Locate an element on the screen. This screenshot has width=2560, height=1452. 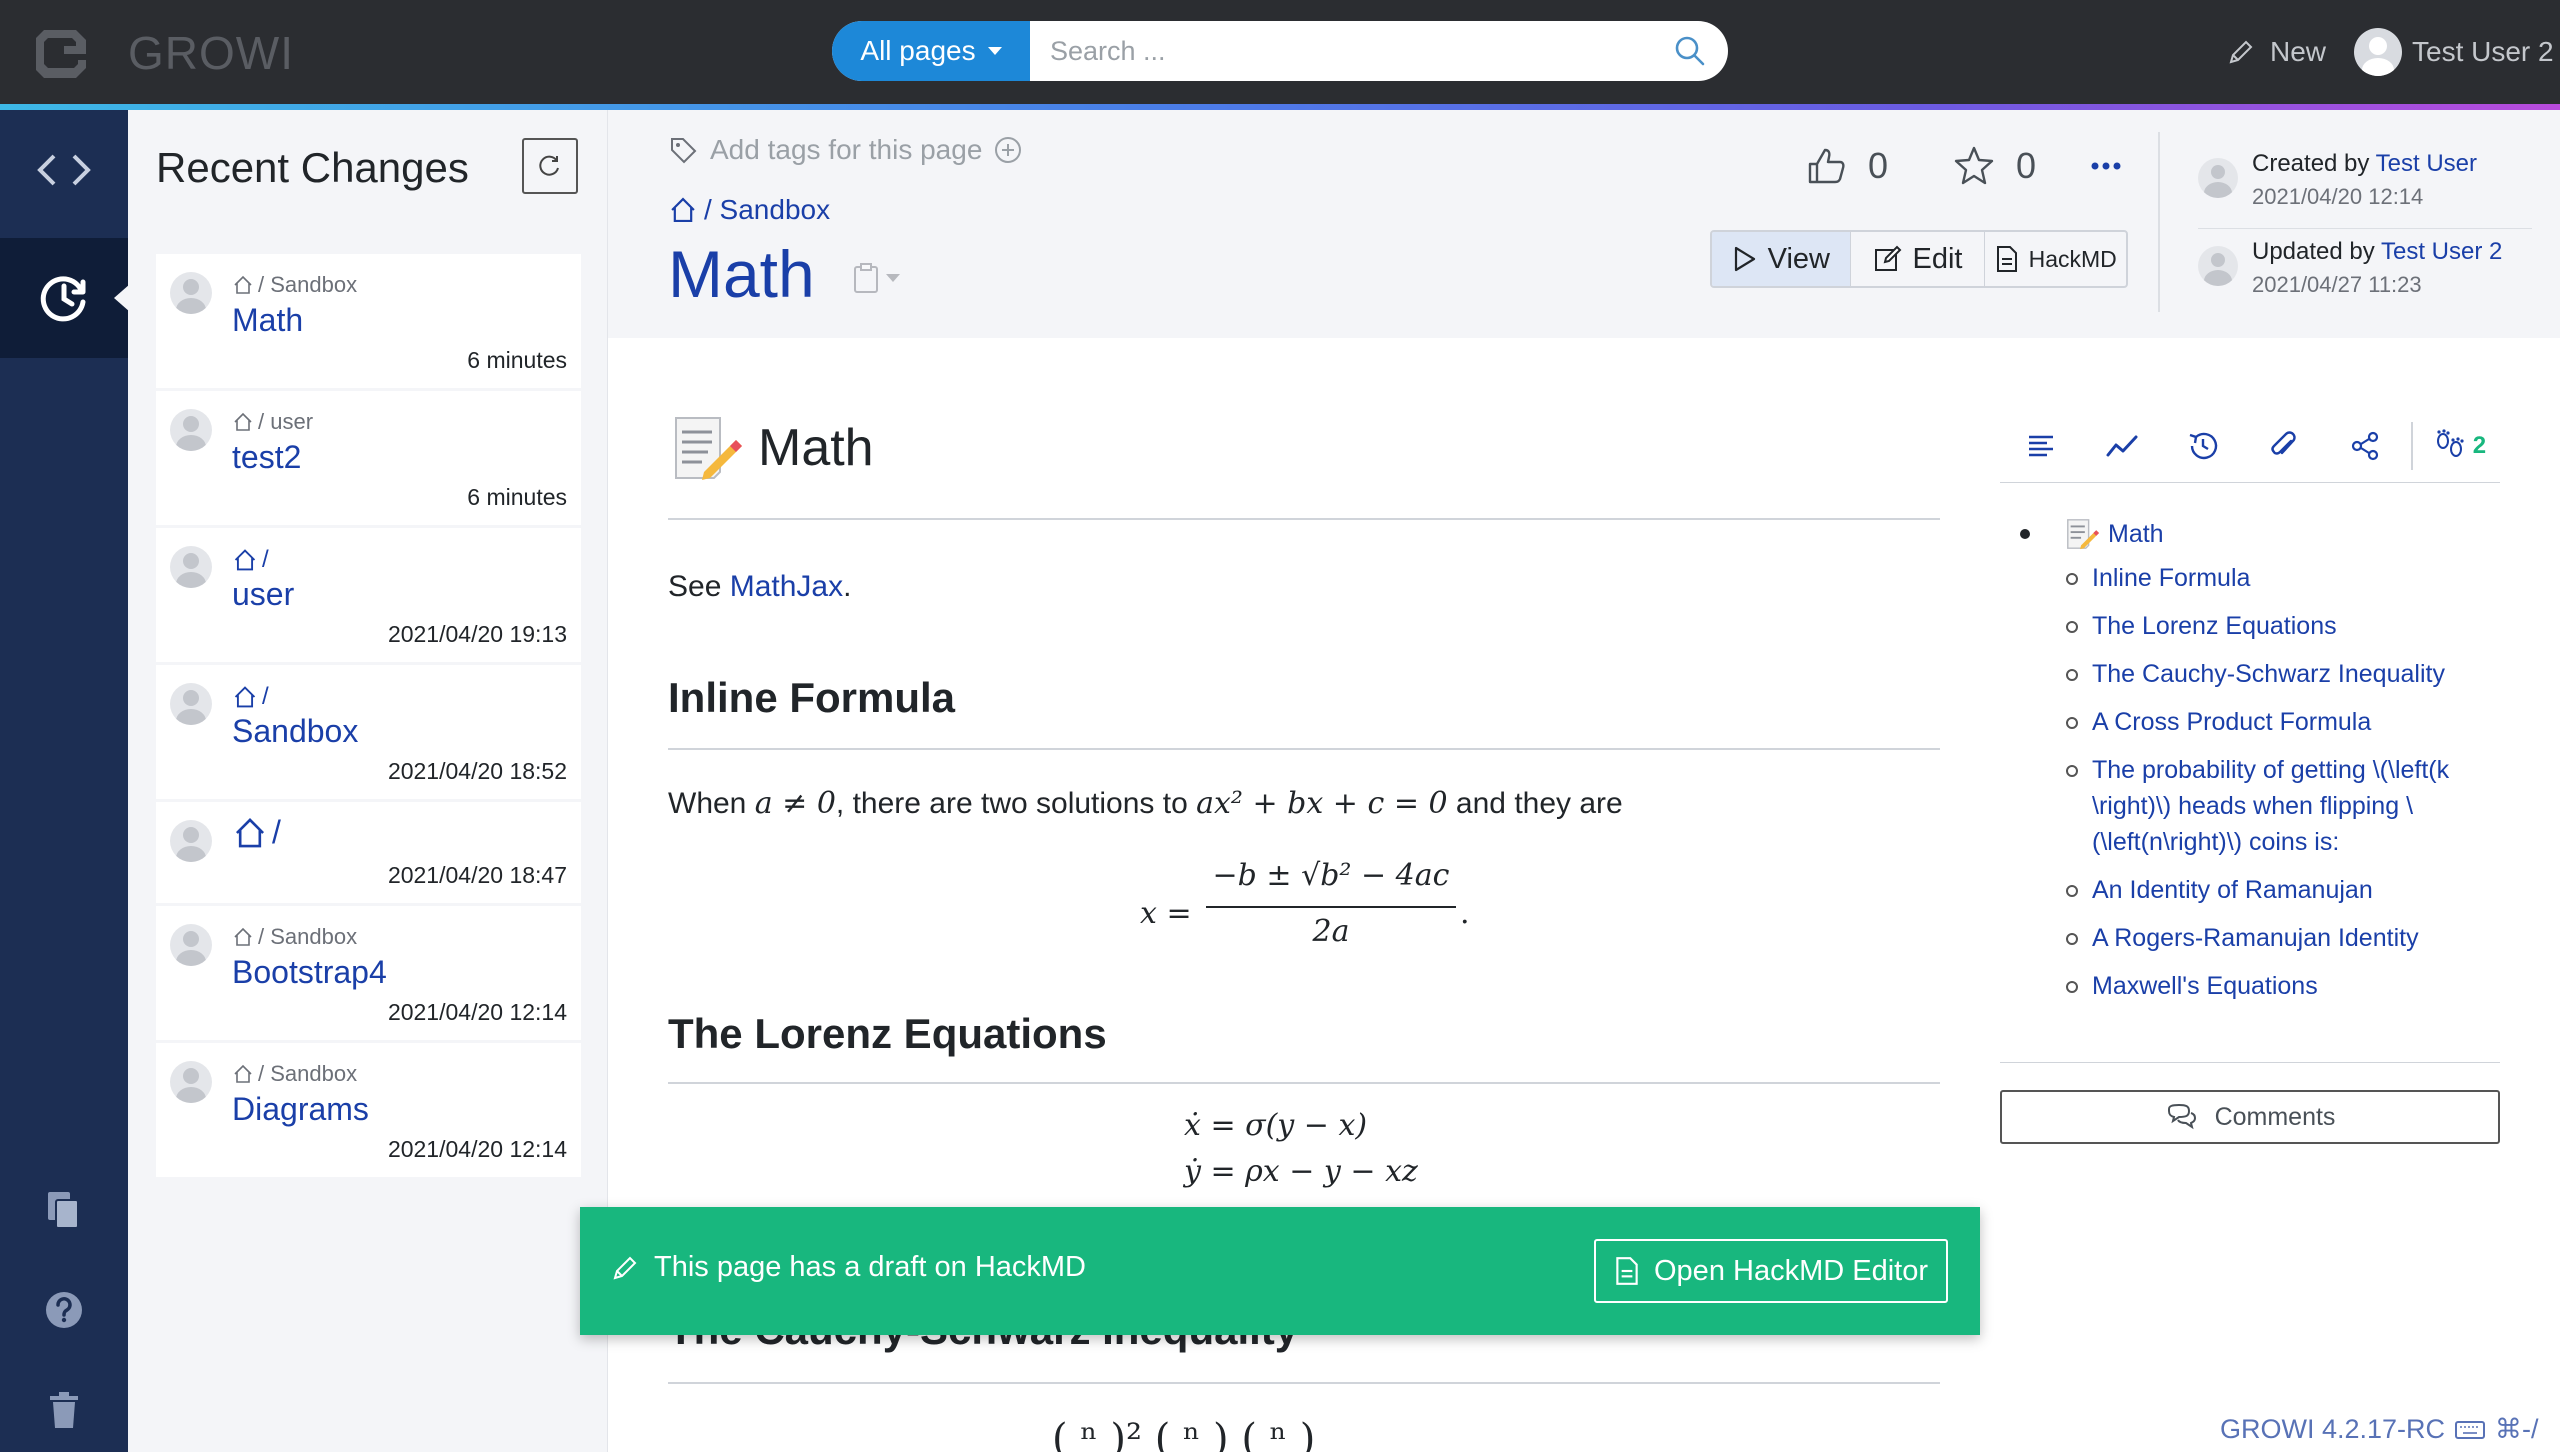
updated-at: 2021/04/27 11:23 is located at coordinates (2337, 284).